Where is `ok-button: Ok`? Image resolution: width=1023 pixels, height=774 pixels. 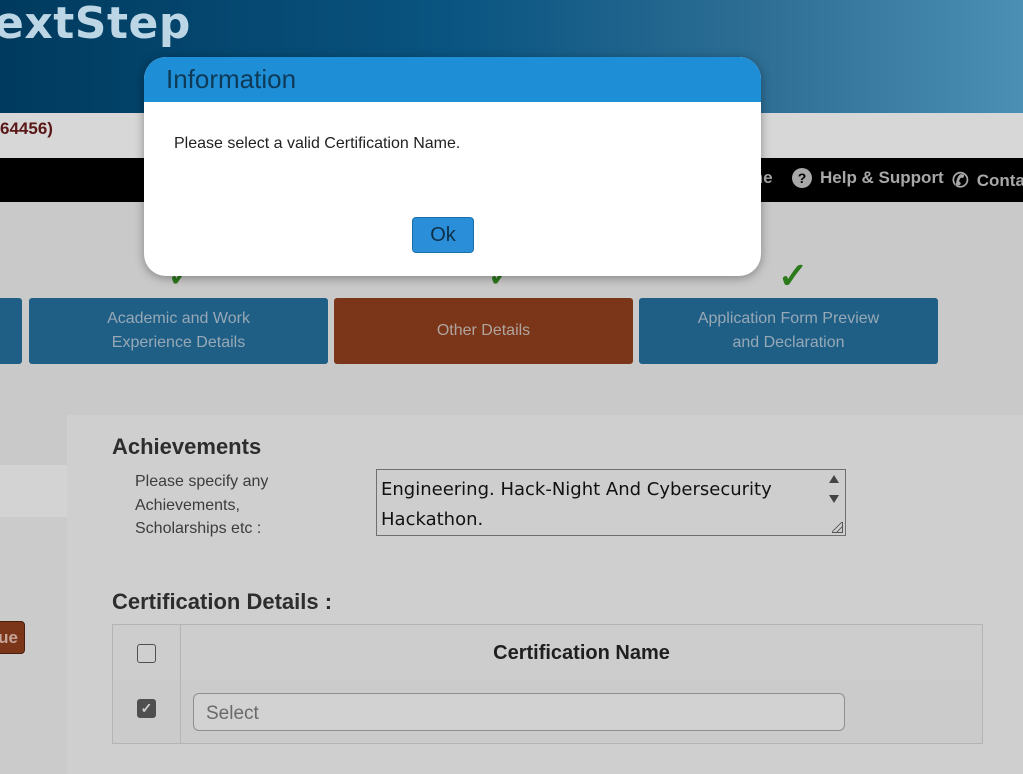 ok-button: Ok is located at coordinates (443, 235).